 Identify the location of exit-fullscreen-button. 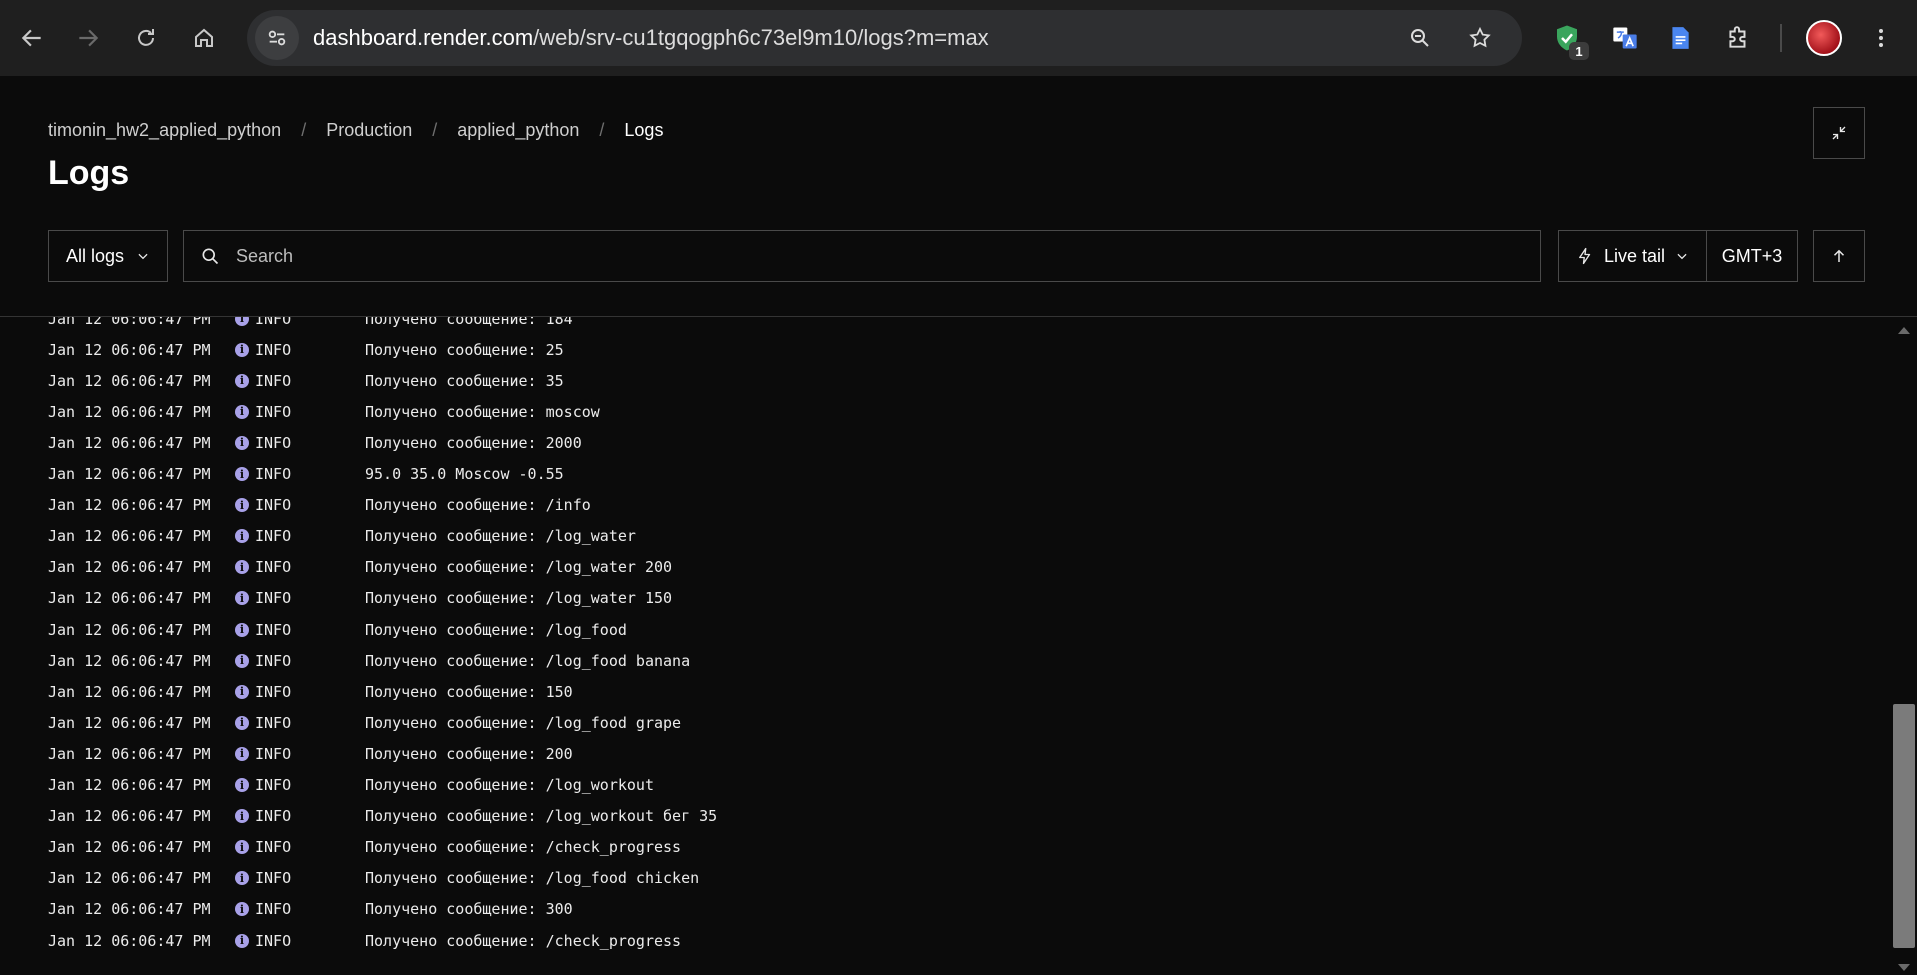
(1839, 133).